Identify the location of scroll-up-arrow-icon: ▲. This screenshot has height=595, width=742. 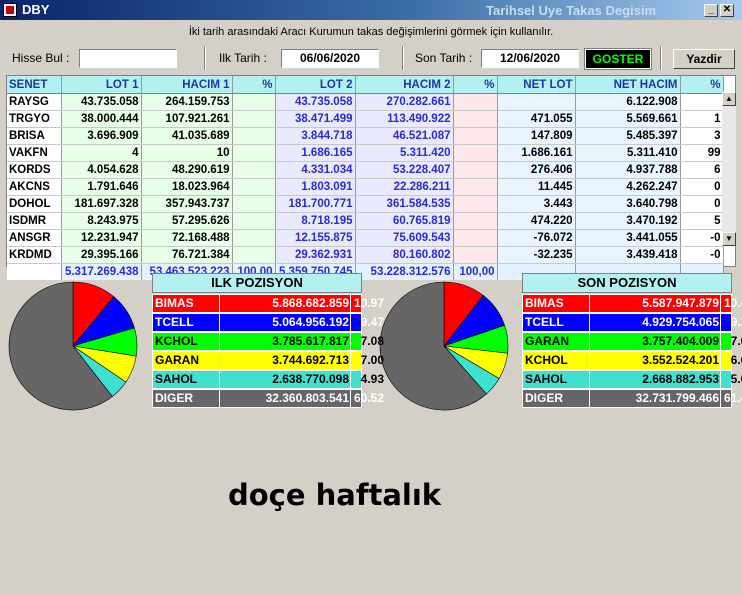
(729, 99).